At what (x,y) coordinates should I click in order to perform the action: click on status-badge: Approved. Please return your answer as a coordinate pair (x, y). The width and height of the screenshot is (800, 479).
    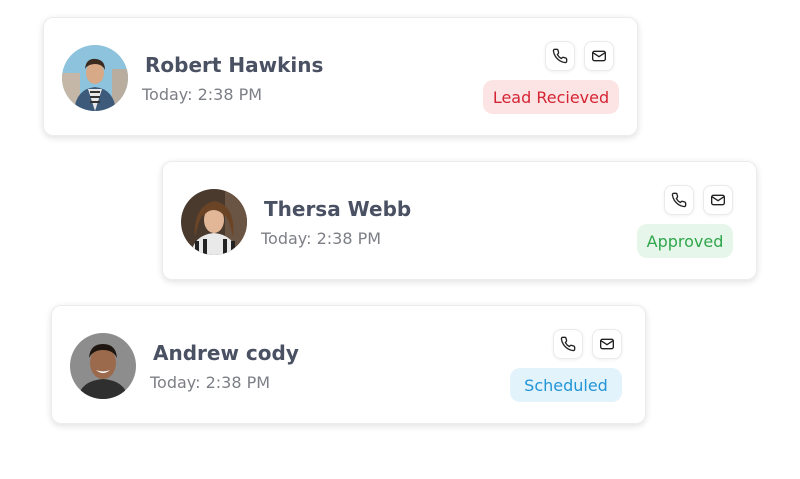
    Looking at the image, I should click on (685, 241).